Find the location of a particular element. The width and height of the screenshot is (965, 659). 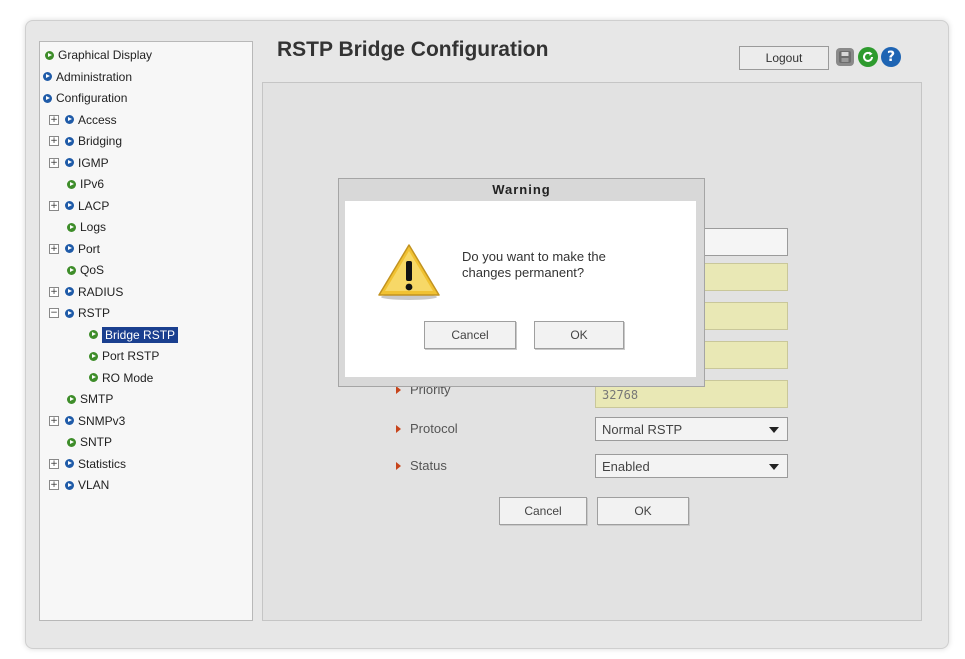

sidebar-item-label: IGMP is located at coordinates (93, 162).